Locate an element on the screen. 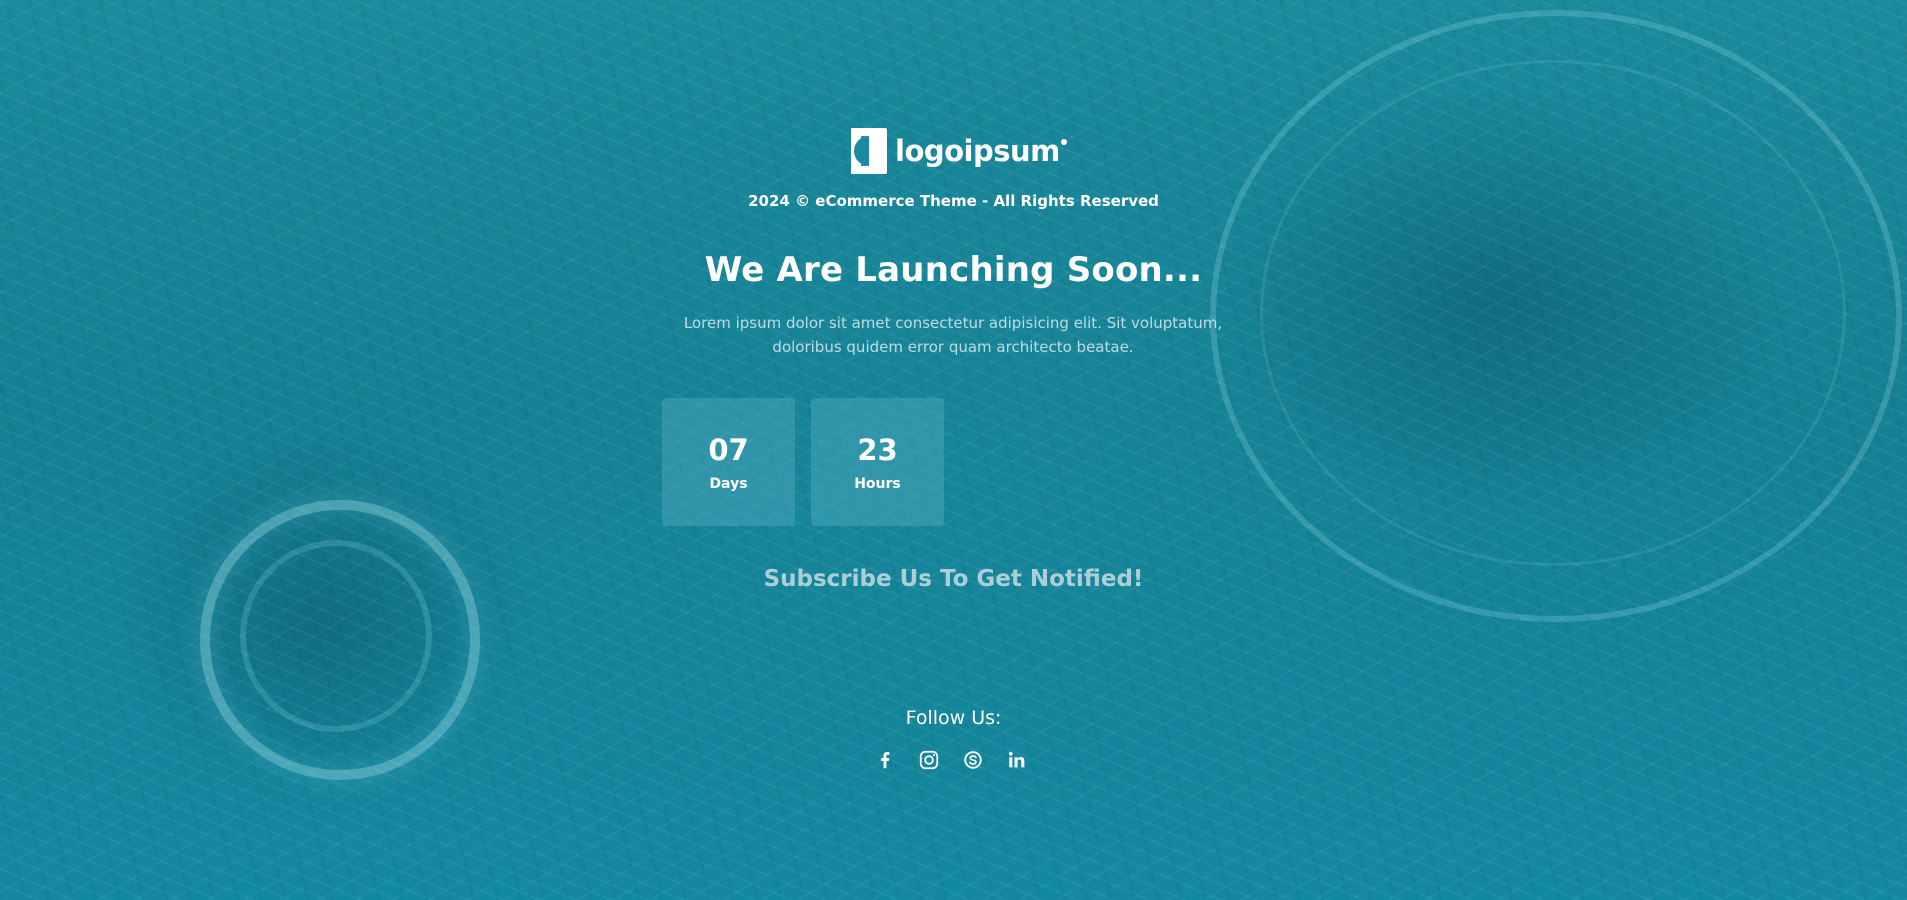 The width and height of the screenshot is (1907, 900). skype-link is located at coordinates (973, 760).